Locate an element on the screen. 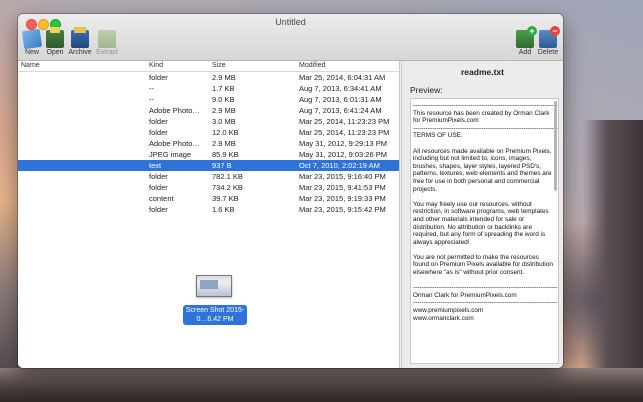 Image resolution: width=643 pixels, height=402 pixels. open-icon is located at coordinates (55, 37).